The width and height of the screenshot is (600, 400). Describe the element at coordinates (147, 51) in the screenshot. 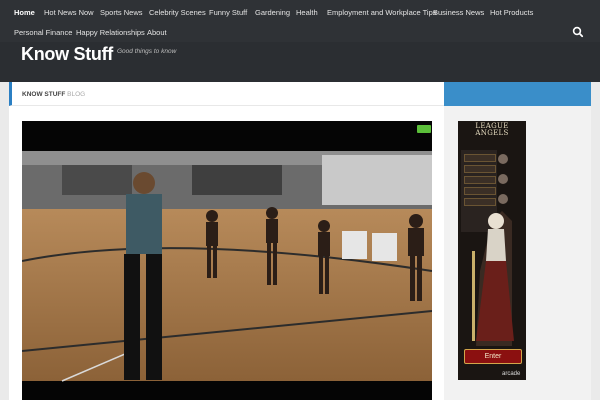

I see `site-tagline: Good things to know` at that location.